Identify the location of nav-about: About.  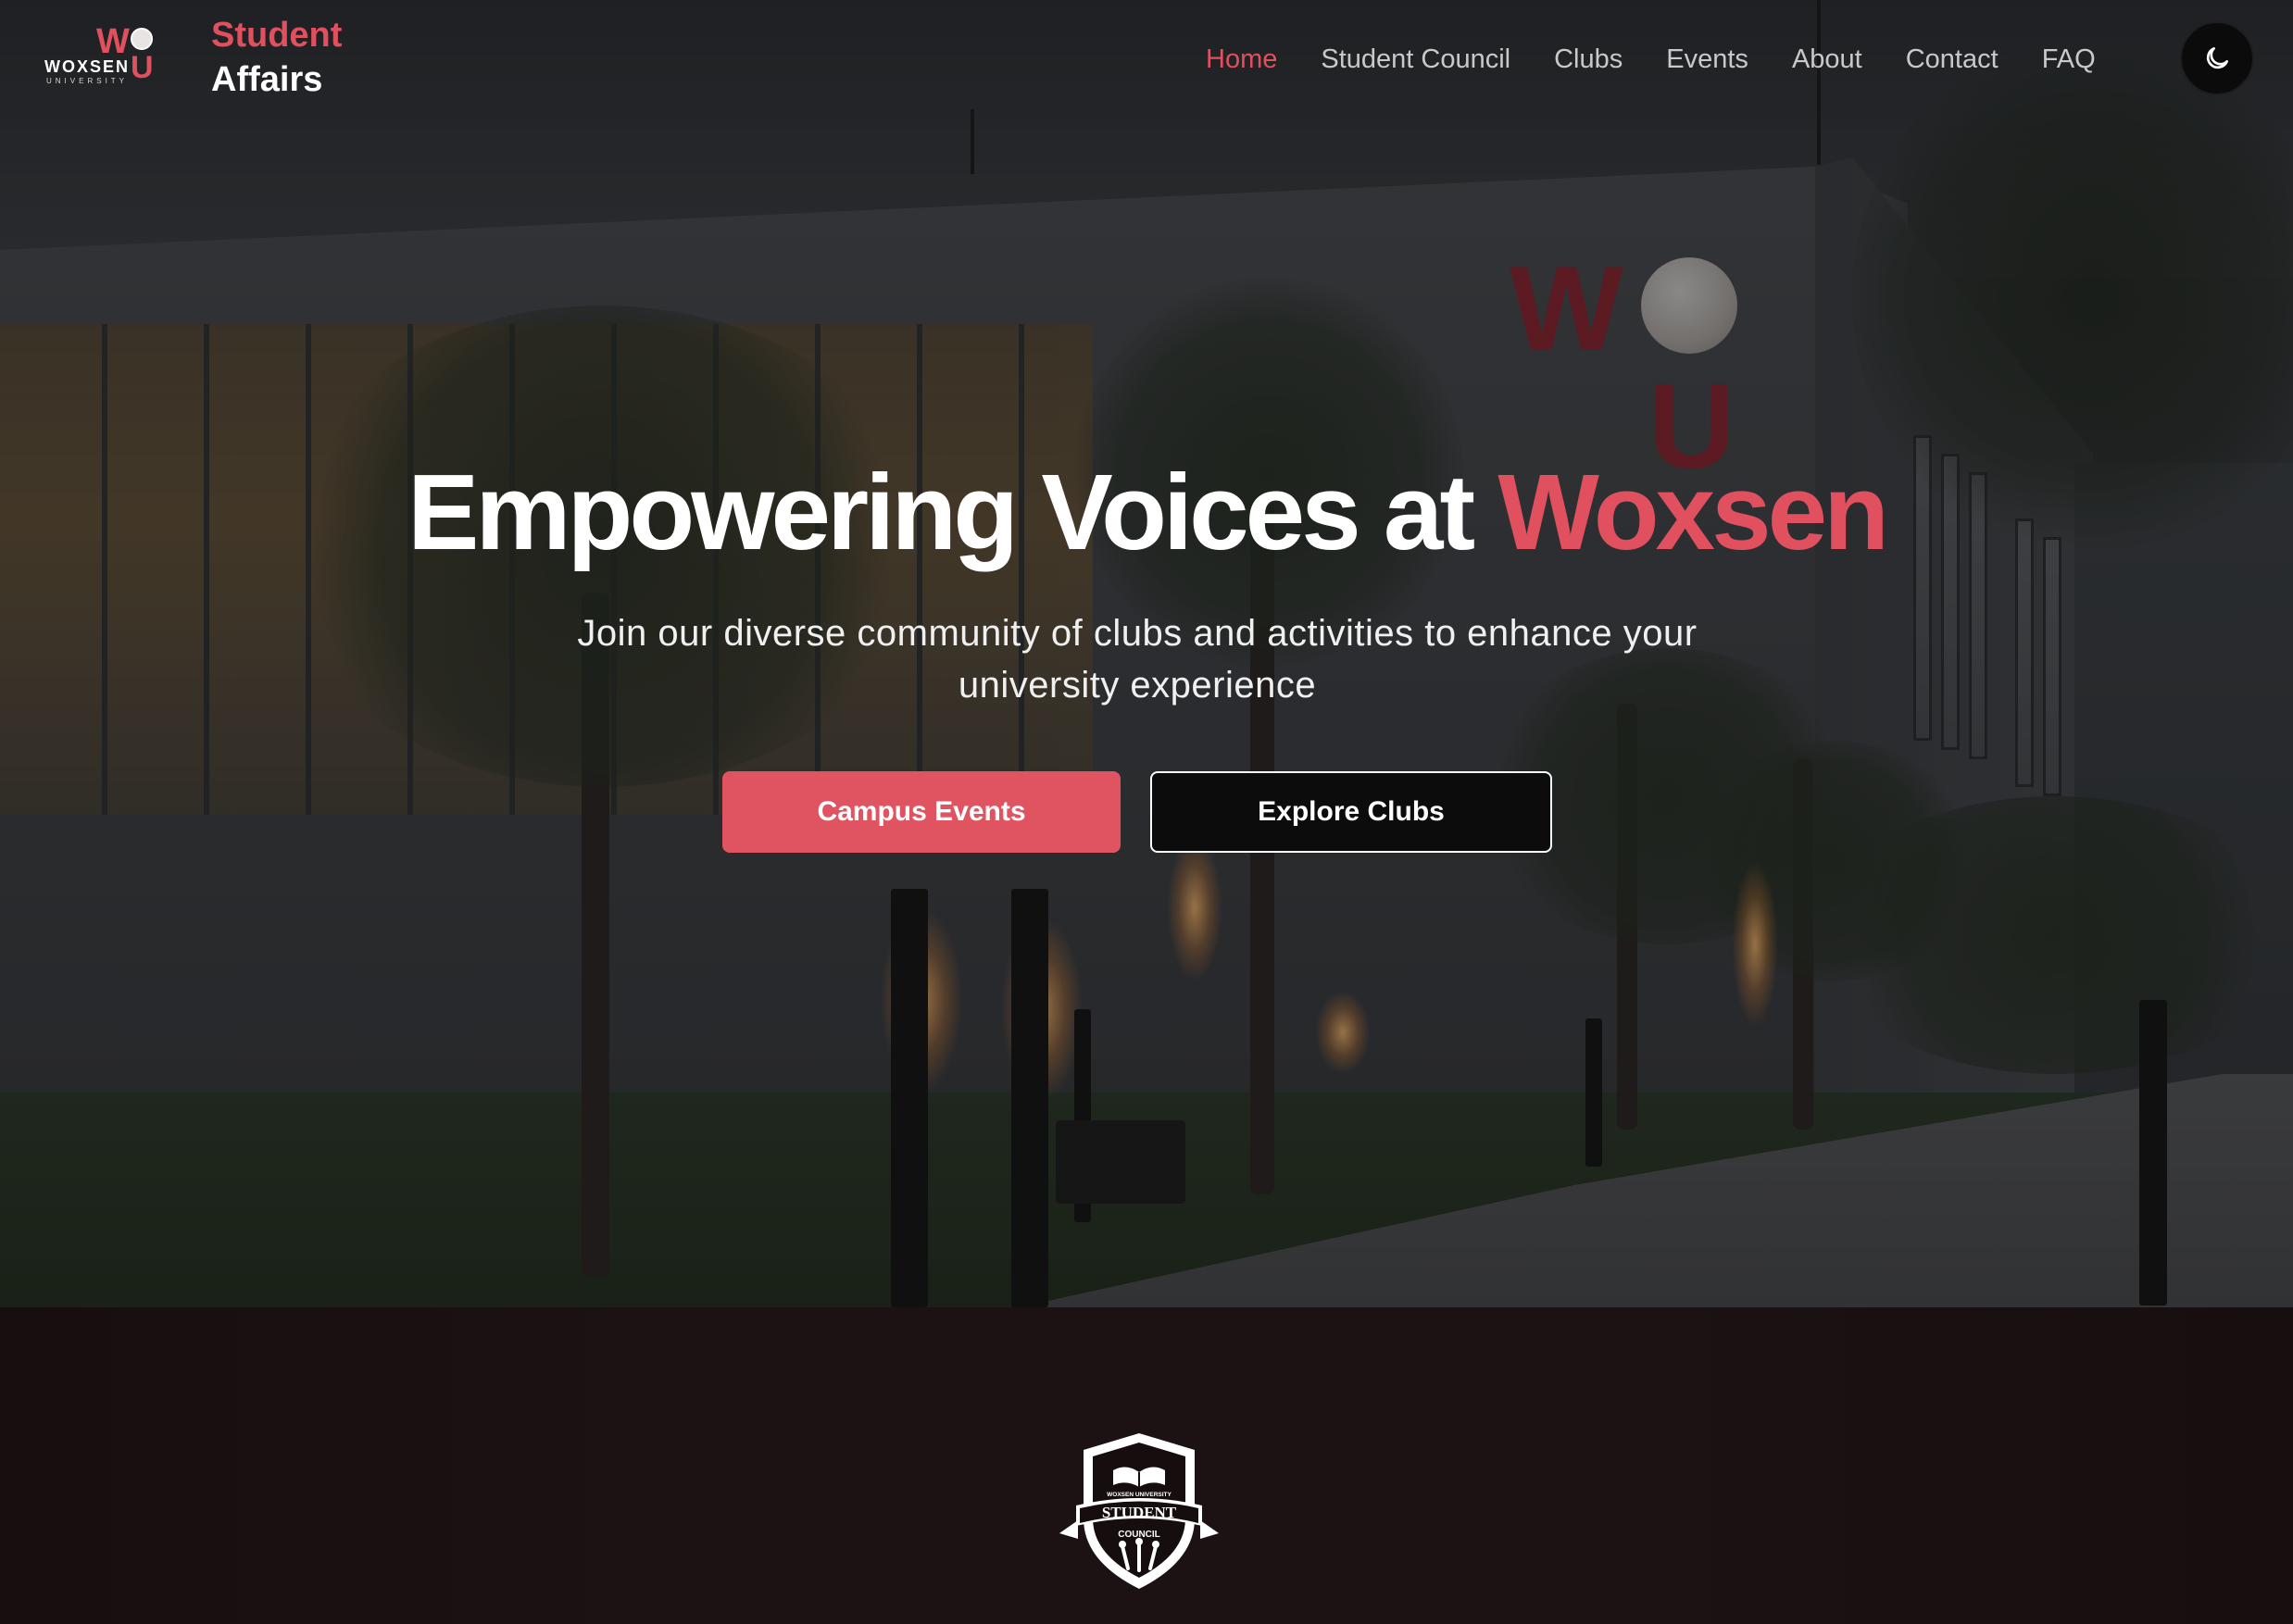
(1827, 60).